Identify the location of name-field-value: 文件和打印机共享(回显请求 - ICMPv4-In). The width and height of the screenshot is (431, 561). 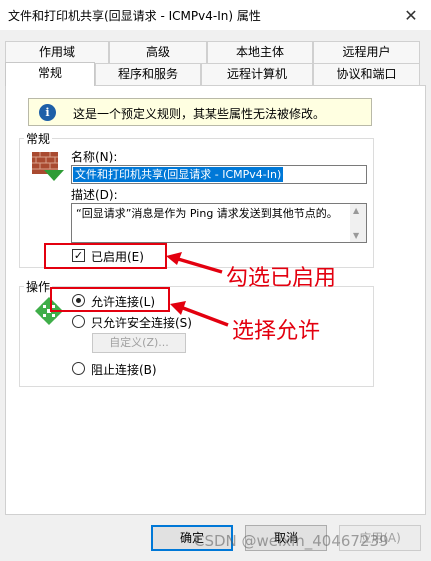
(178, 174).